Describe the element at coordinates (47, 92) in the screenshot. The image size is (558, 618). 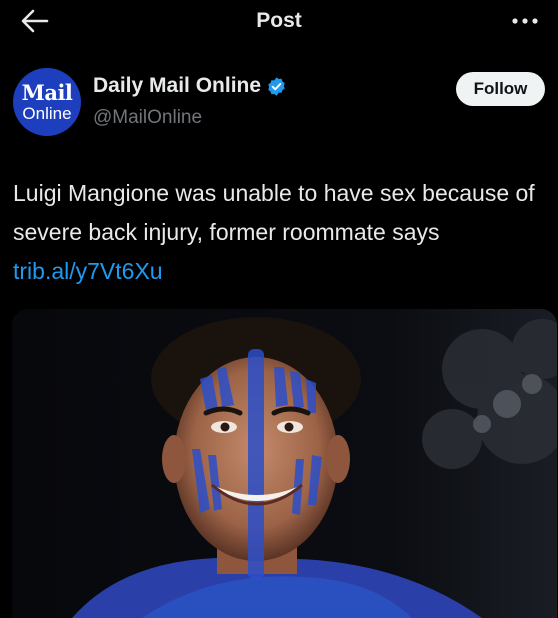
I see `avatar-logo-text: Mail` at that location.